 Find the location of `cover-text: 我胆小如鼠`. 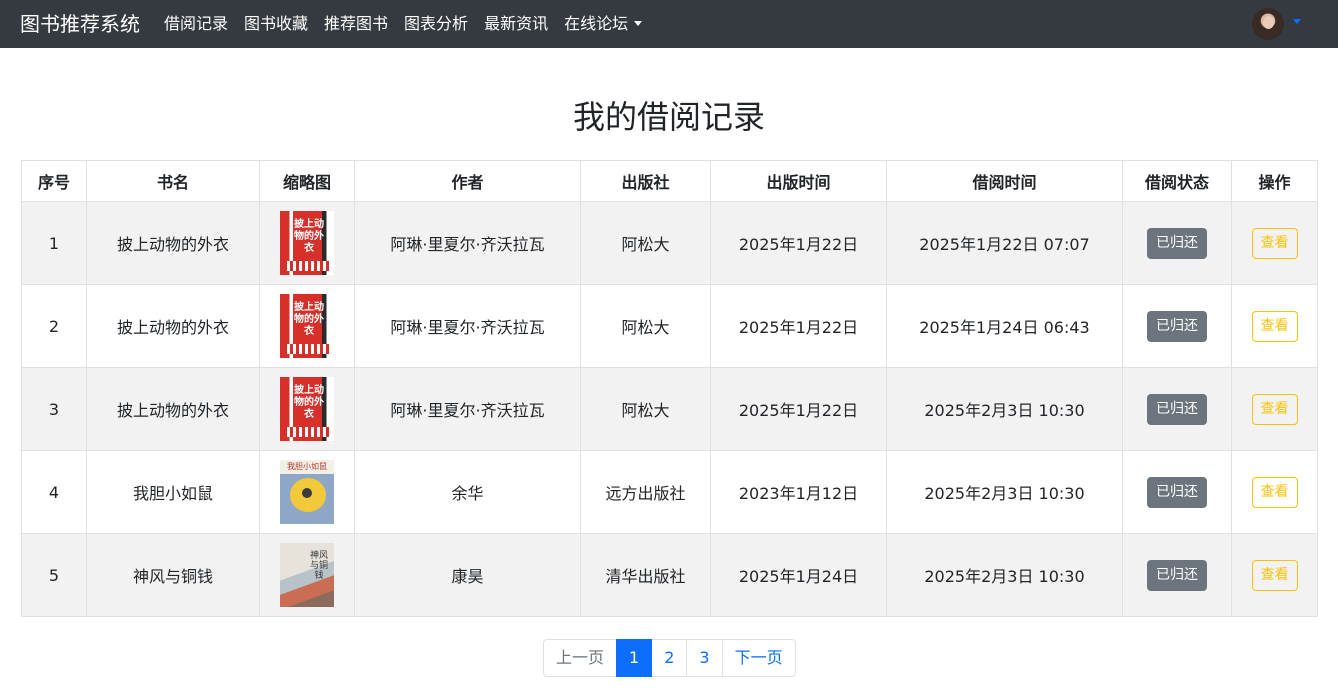

cover-text: 我胆小如鼠 is located at coordinates (307, 466).